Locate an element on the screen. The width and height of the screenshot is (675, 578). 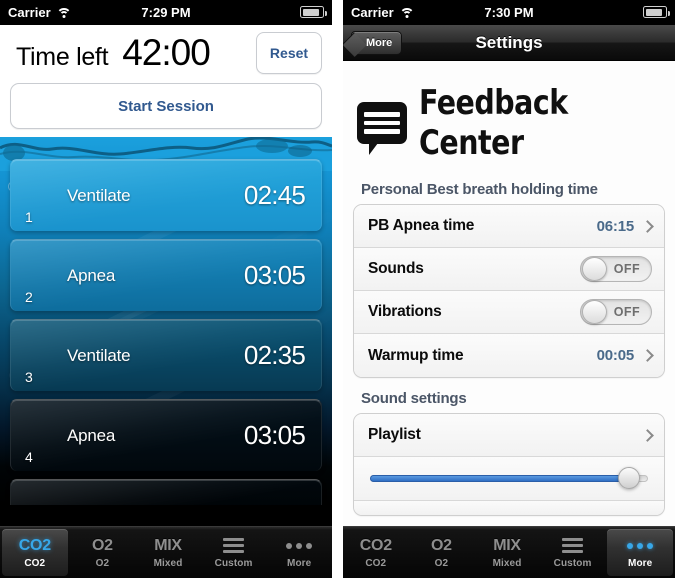
feedback-center-logo: Feedback Center is located at coordinates (509, 115).